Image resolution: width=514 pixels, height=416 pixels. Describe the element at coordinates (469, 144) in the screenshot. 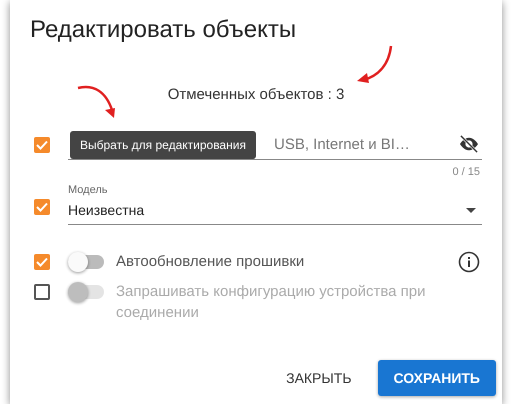

I see `eye-off-icon` at that location.